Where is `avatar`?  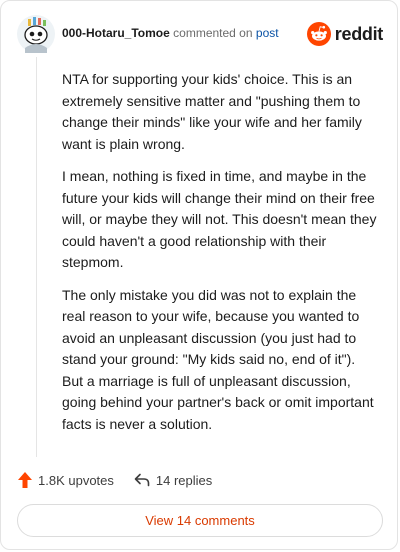 avatar is located at coordinates (36, 34).